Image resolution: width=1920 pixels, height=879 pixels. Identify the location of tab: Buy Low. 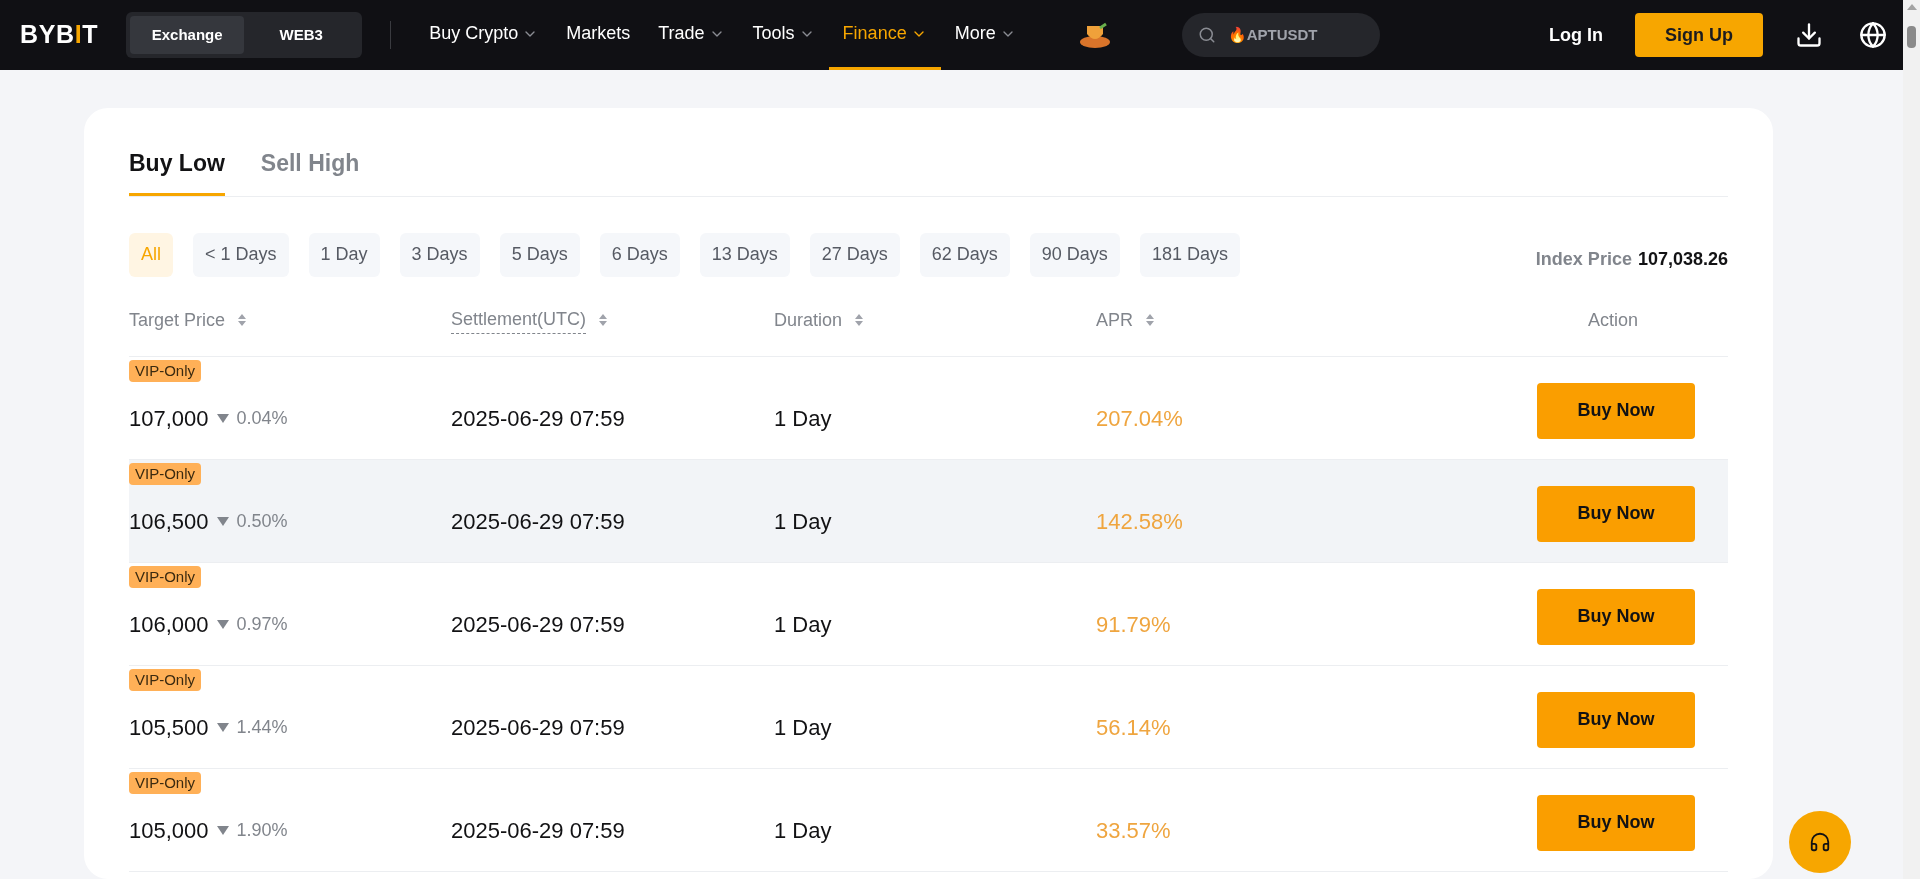
(177, 171).